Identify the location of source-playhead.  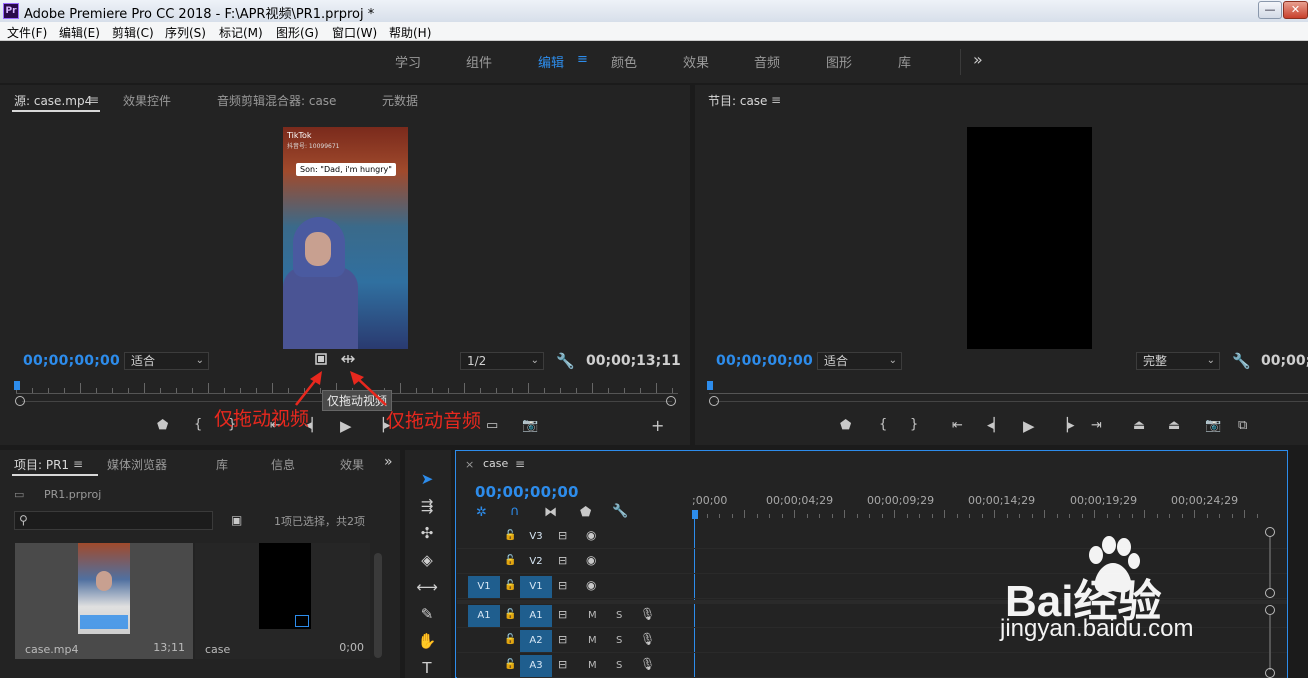
(17, 385).